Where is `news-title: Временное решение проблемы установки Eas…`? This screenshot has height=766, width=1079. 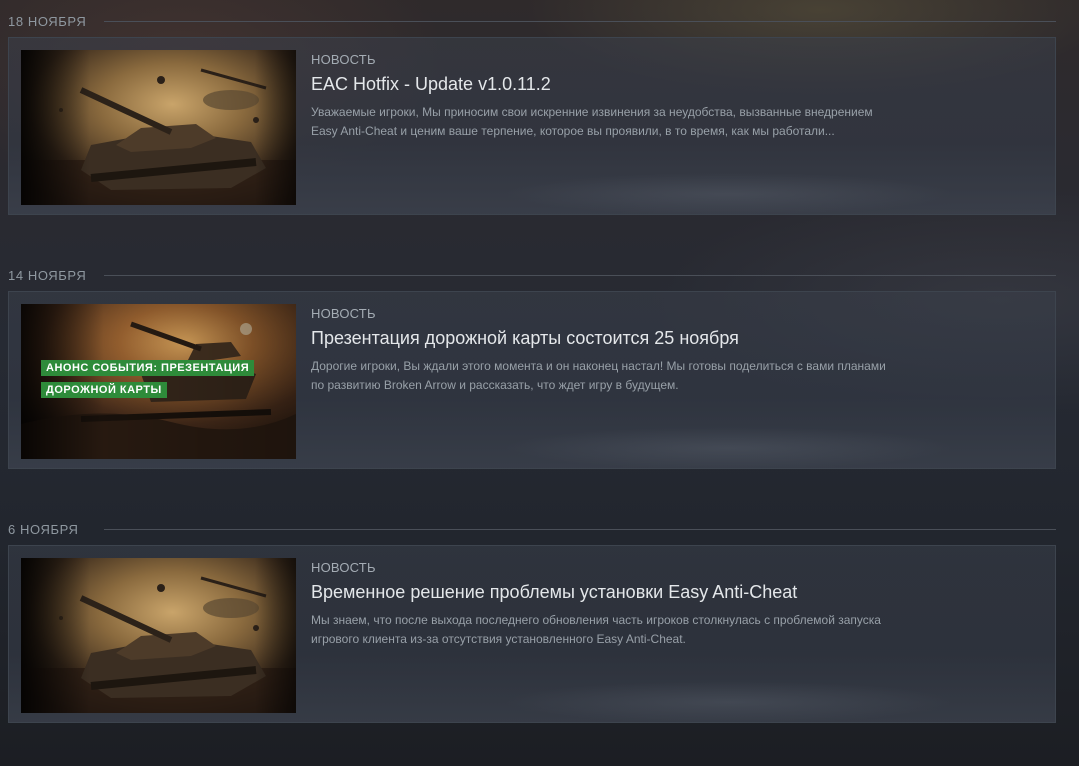
news-title: Временное решение проблемы установки Eas… is located at coordinates (611, 592).